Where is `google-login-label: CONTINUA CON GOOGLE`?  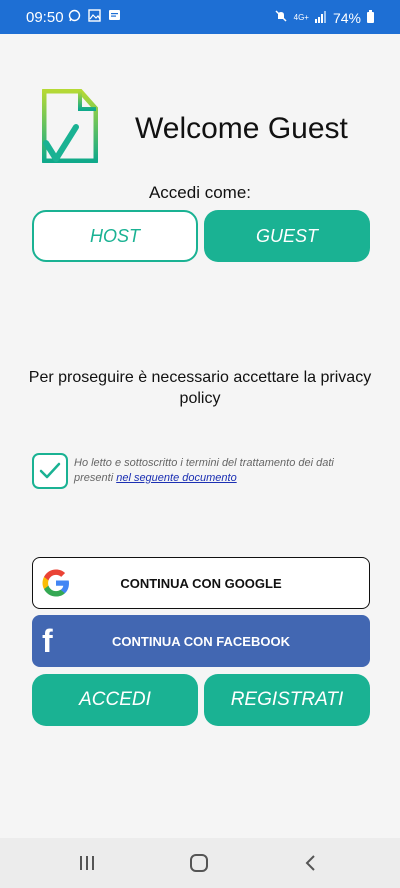 google-login-label: CONTINUA CON GOOGLE is located at coordinates (201, 583).